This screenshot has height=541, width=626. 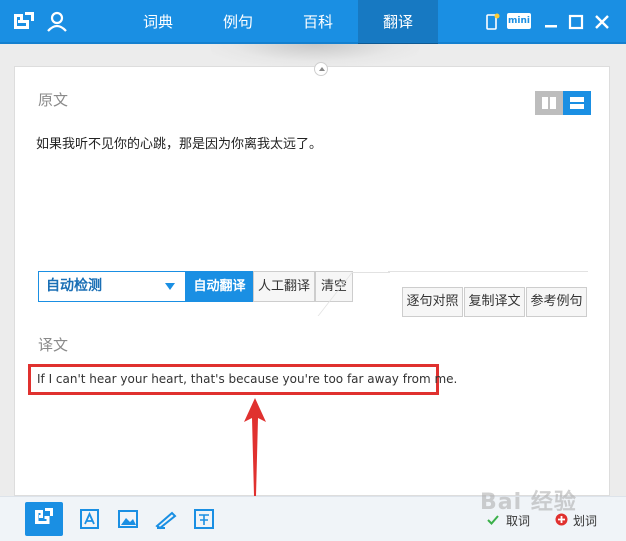 I want to click on image-icon, so click(x=128, y=519).